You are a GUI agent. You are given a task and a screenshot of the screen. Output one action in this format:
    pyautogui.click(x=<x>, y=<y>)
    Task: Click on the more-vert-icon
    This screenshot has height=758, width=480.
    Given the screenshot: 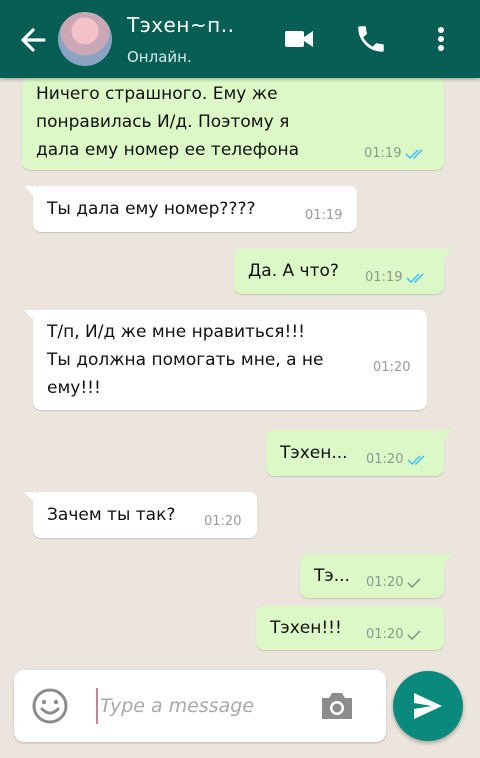 What is the action you would take?
    pyautogui.click(x=441, y=39)
    